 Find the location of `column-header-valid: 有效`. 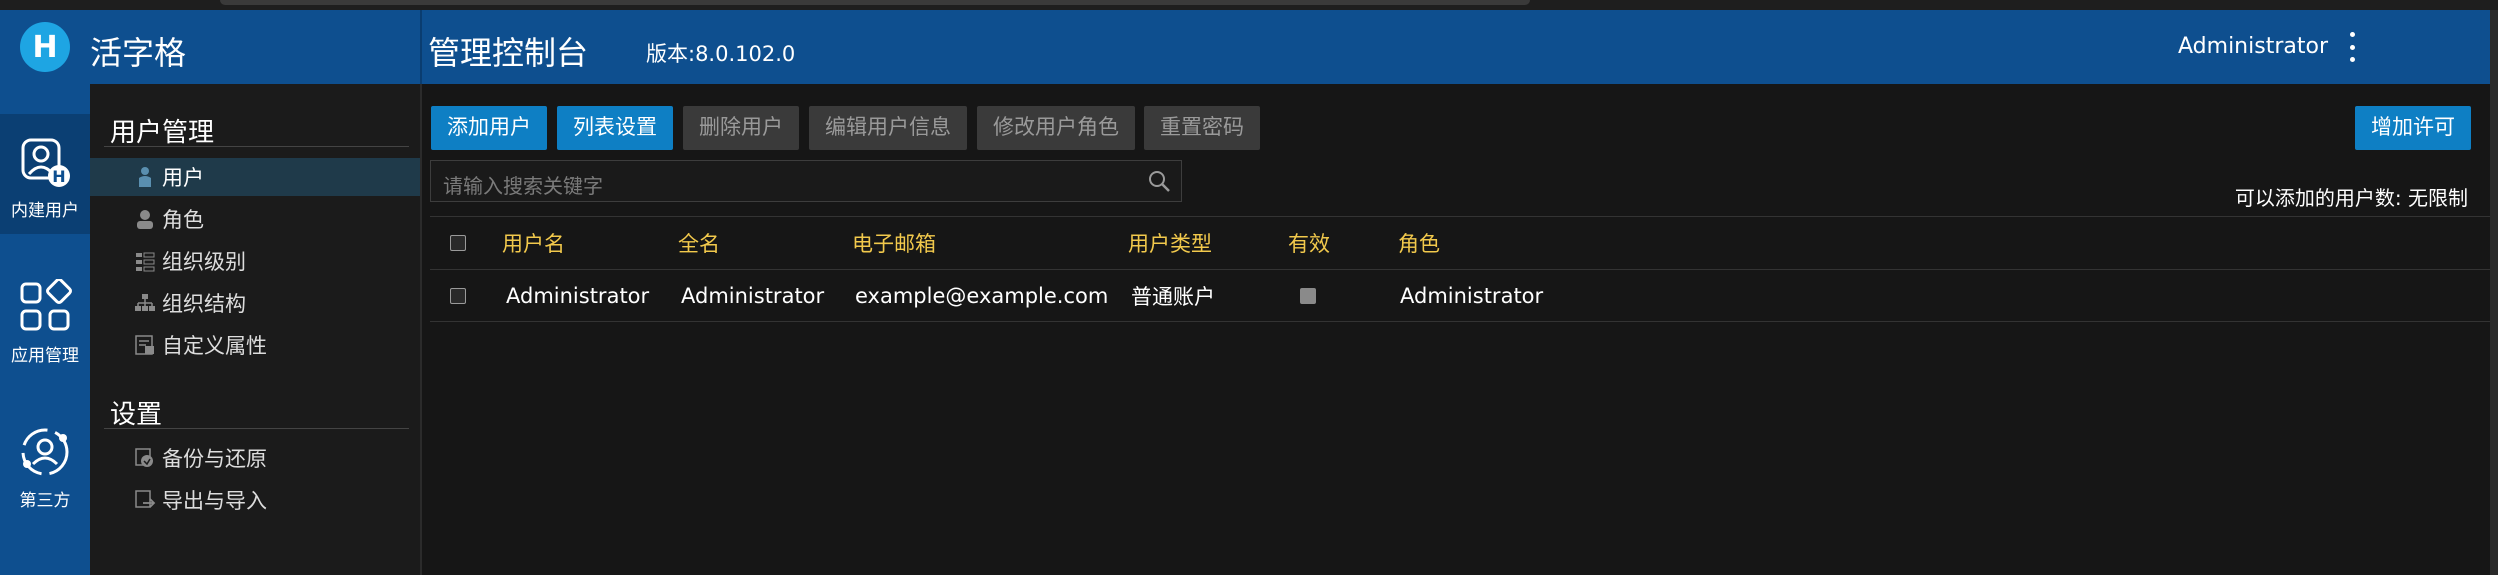

column-header-valid: 有效 is located at coordinates (1309, 243).